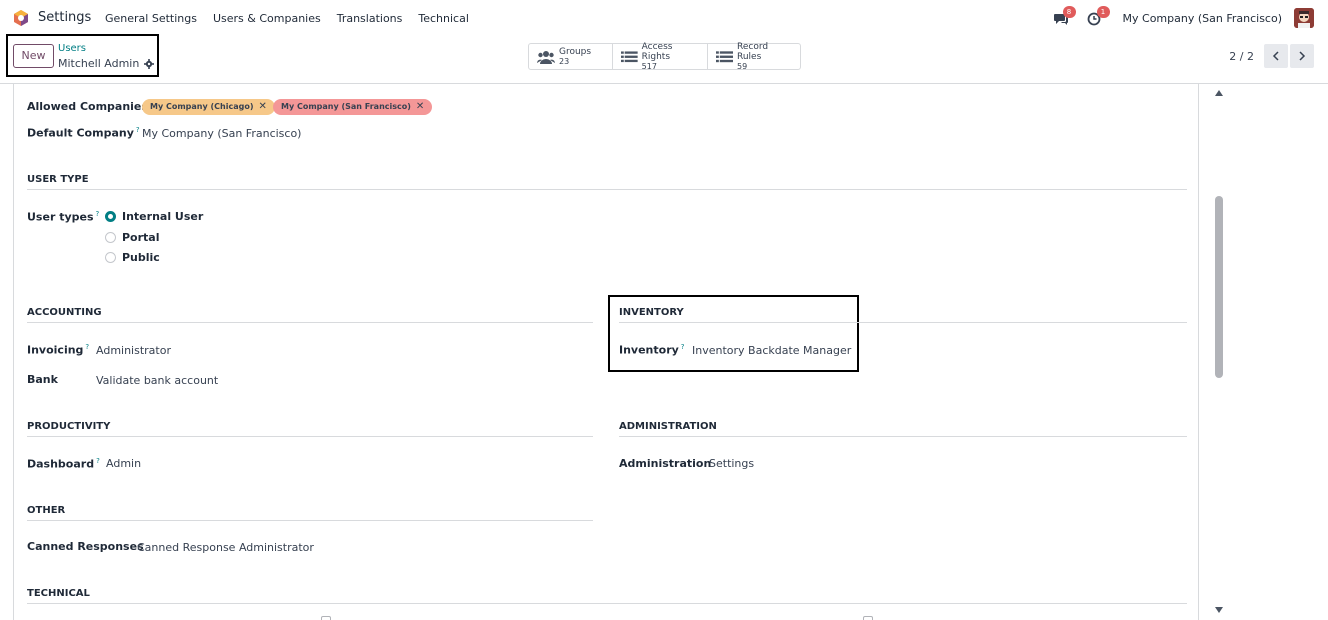 This screenshot has width=1328, height=620. Describe the element at coordinates (225, 547) in the screenshot. I see `canned-responses-value: Canned Response Administrator` at that location.